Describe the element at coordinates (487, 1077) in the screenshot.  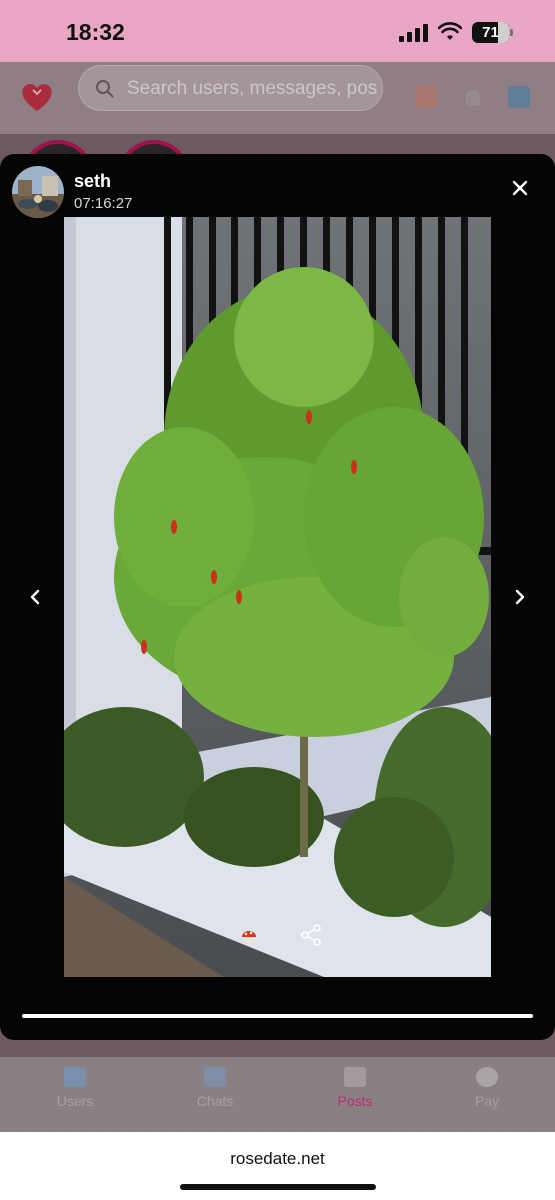
I see `pay-icon` at that location.